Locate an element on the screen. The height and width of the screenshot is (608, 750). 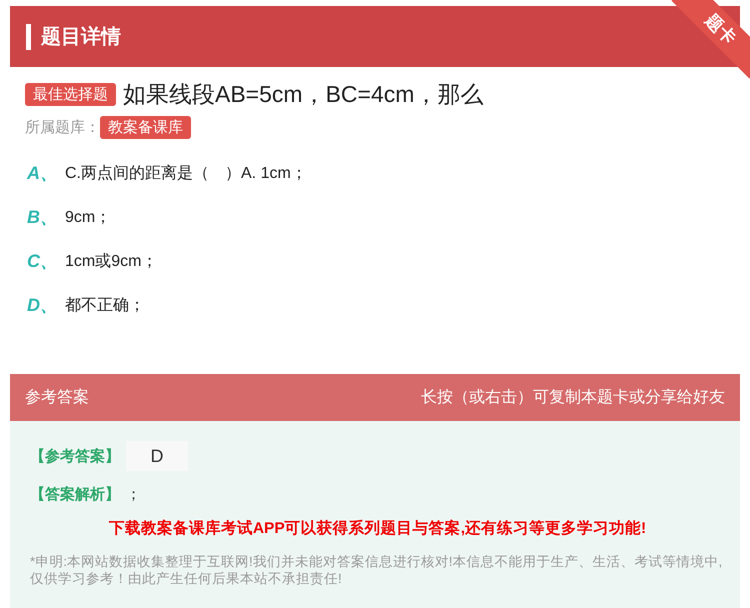
disclaimer-text: *申明:本网站数据收集整理于互联网!我们并未能对答案信息进行核对!本信息不能用于生产、生活、考试等情境中,仅供学习参考！由此产生任何后果本站不承担责任! is located at coordinates (377, 570).